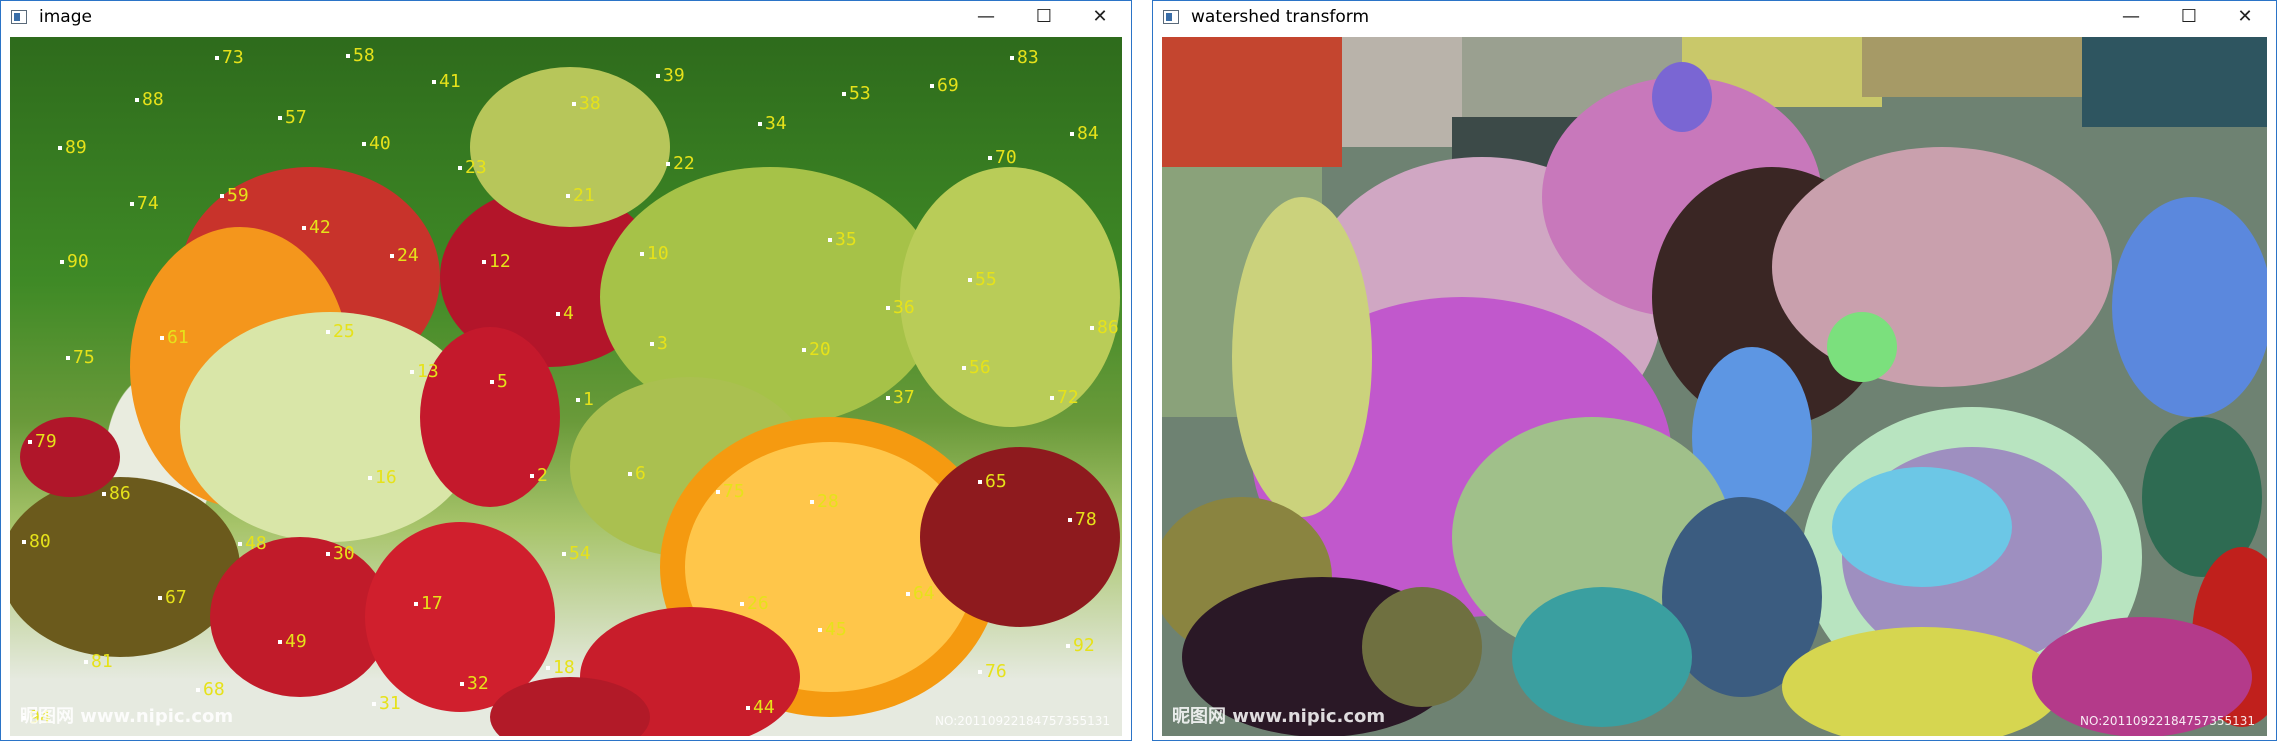 Image resolution: width=2277 pixels, height=741 pixels. Describe the element at coordinates (670, 75) in the screenshot. I see `marker-label: 39` at that location.